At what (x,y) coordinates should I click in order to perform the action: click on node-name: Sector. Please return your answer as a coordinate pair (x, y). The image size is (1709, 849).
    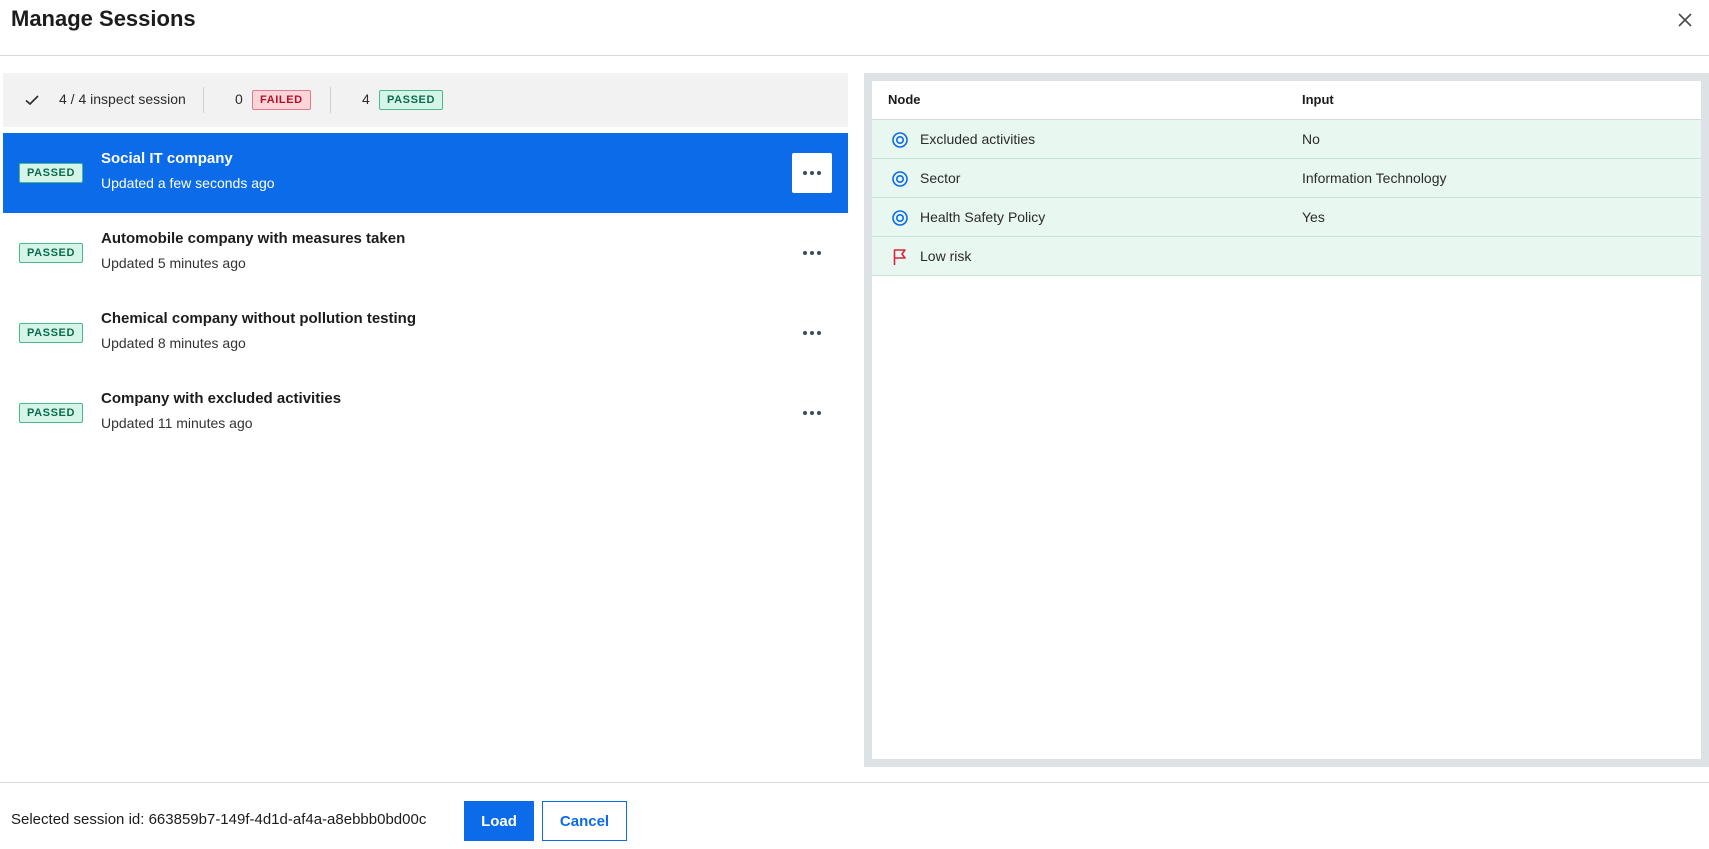
    Looking at the image, I should click on (940, 178).